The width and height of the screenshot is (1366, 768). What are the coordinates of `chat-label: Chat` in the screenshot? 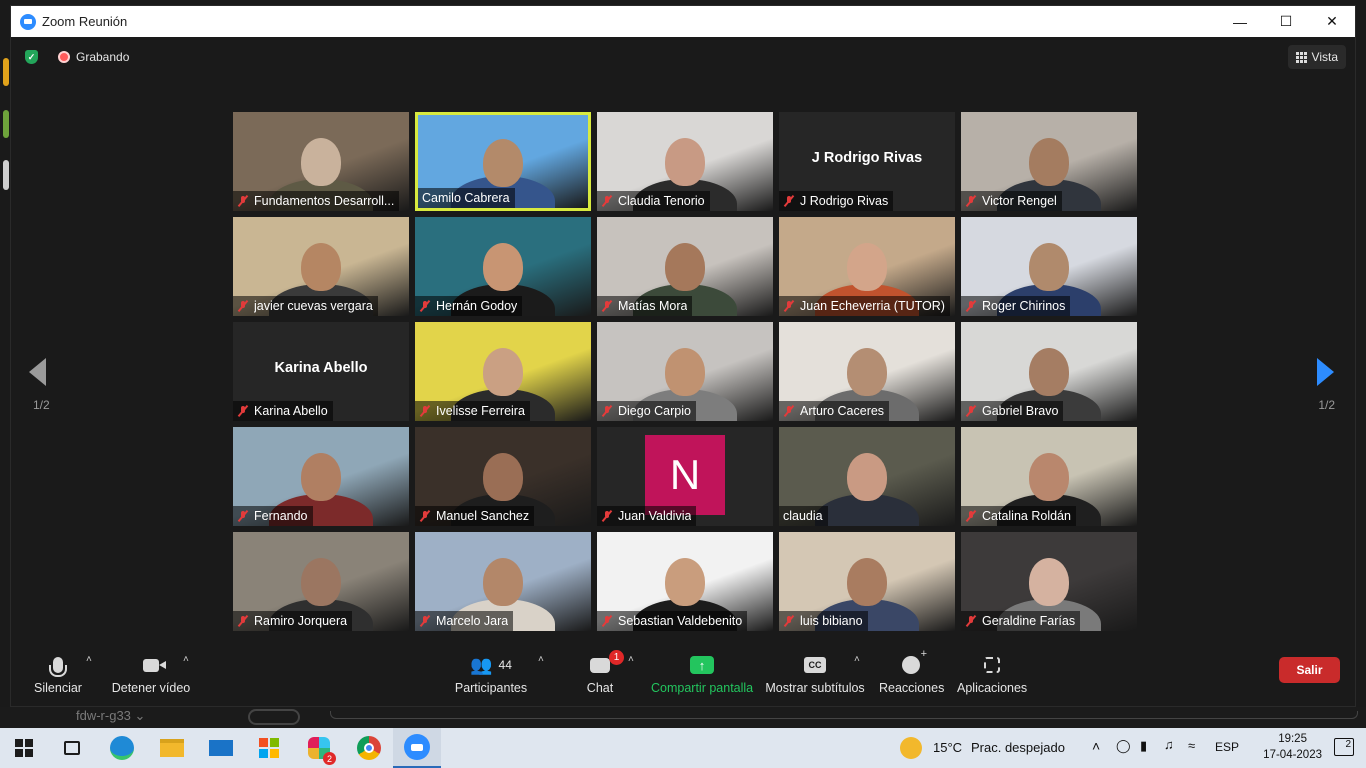 It's located at (600, 688).